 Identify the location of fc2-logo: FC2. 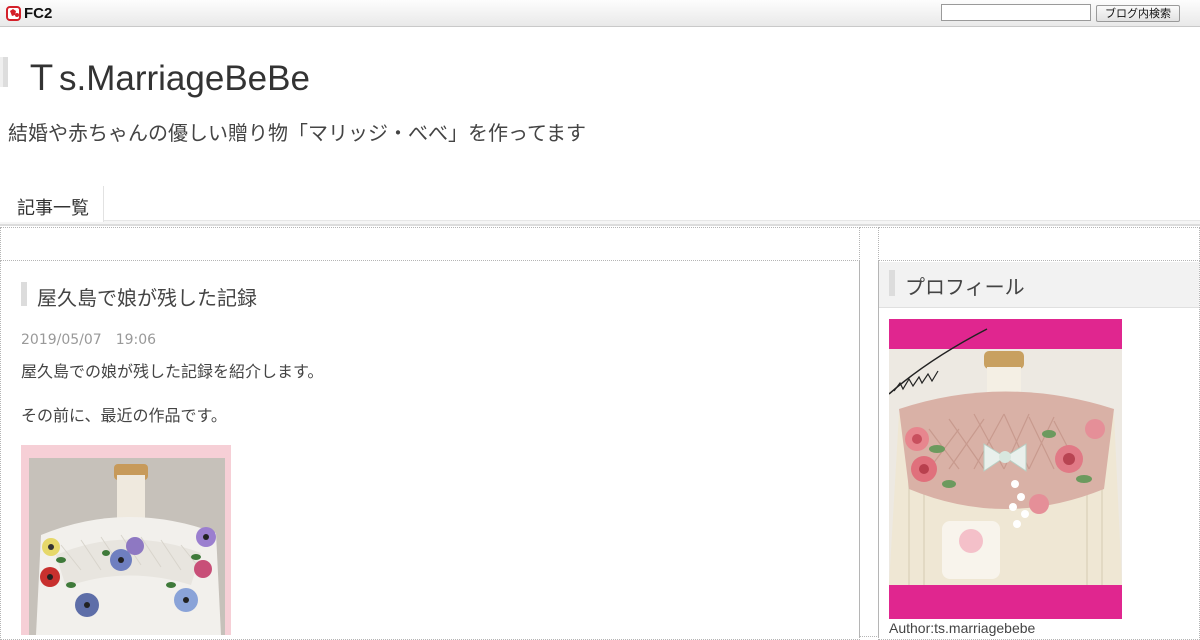
(29, 13).